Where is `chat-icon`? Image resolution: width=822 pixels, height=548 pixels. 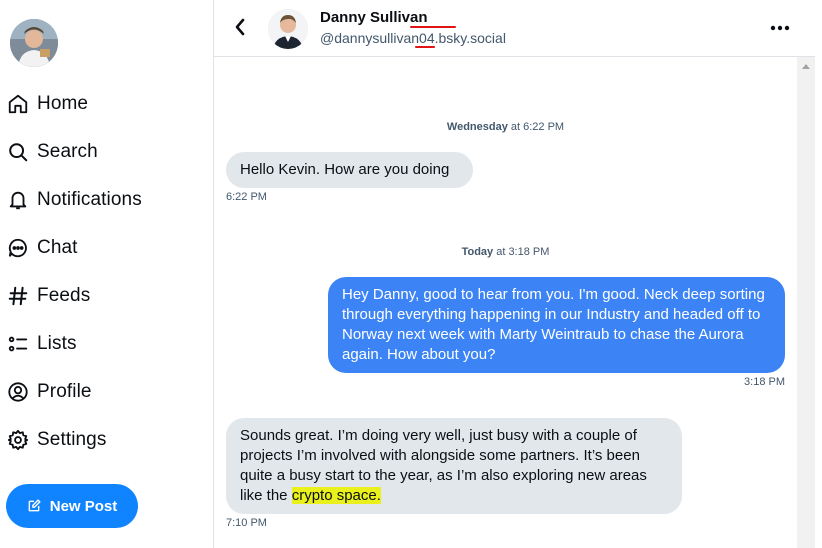 chat-icon is located at coordinates (18, 248).